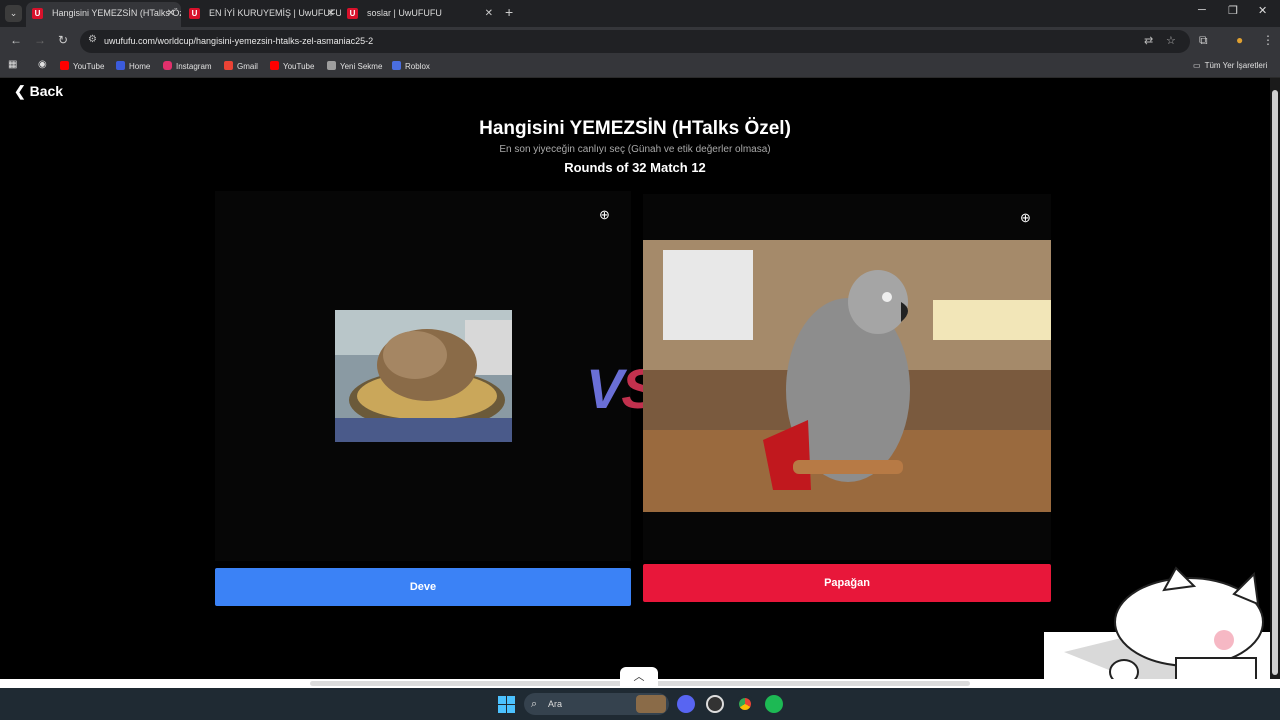 The height and width of the screenshot is (720, 1280). What do you see at coordinates (1262, 10) in the screenshot?
I see `window-close-icon: ✕` at bounding box center [1262, 10].